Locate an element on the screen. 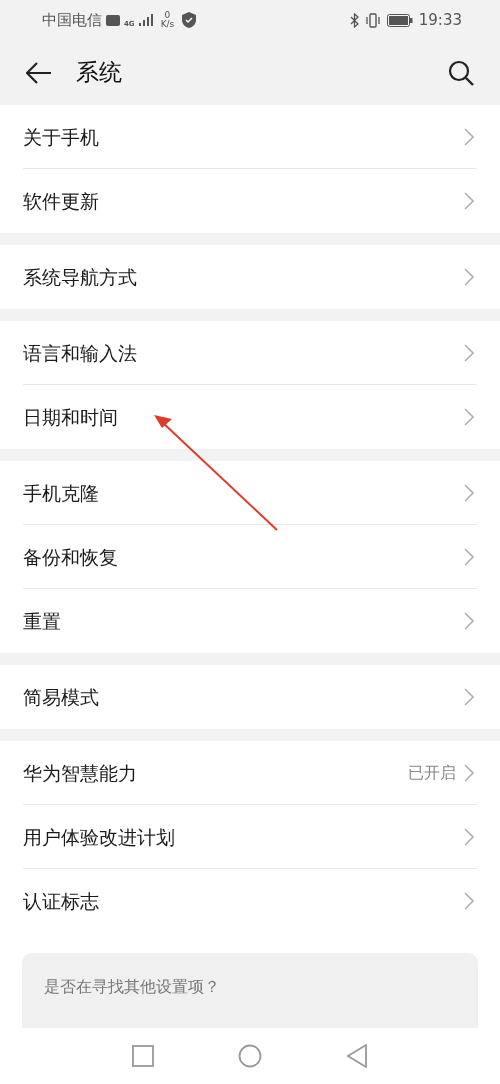 This screenshot has width=500, height=1084. search-icon is located at coordinates (461, 72).